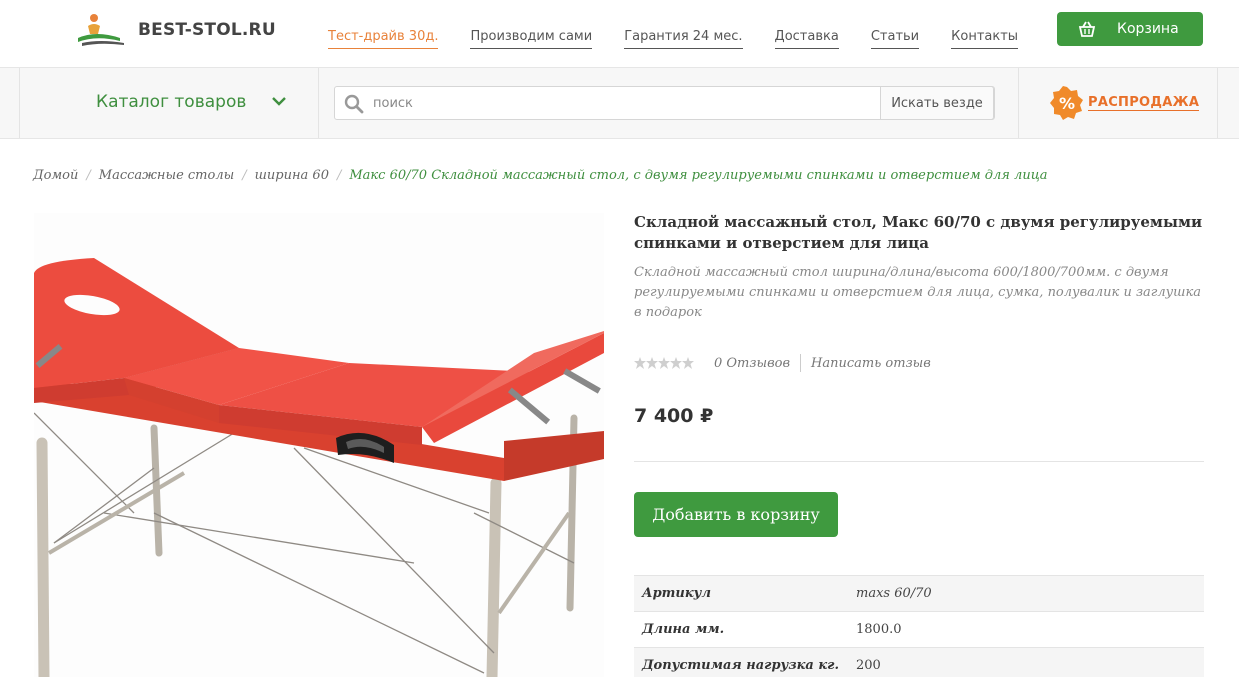  Describe the element at coordinates (985, 39) in the screenshot. I see `nav-link-contacts: Контакты` at that location.